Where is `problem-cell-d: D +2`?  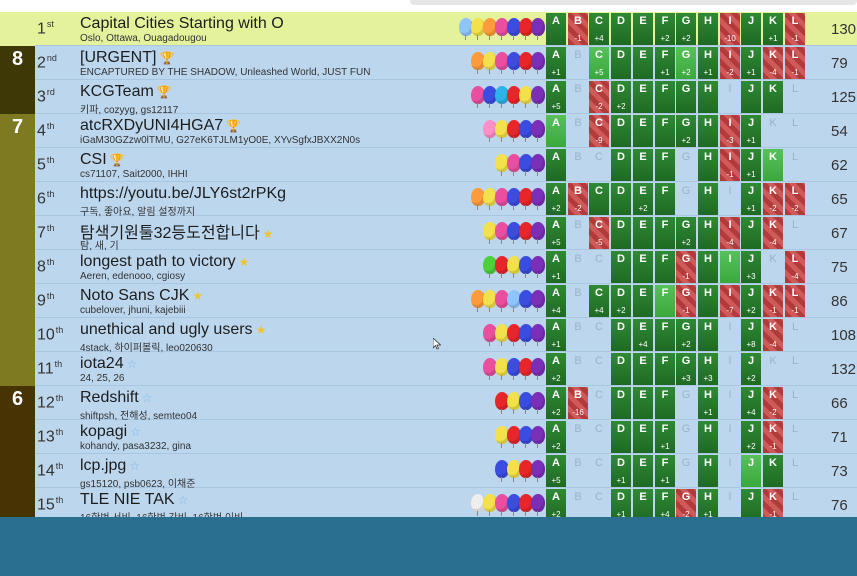 problem-cell-d: D +2 is located at coordinates (621, 97).